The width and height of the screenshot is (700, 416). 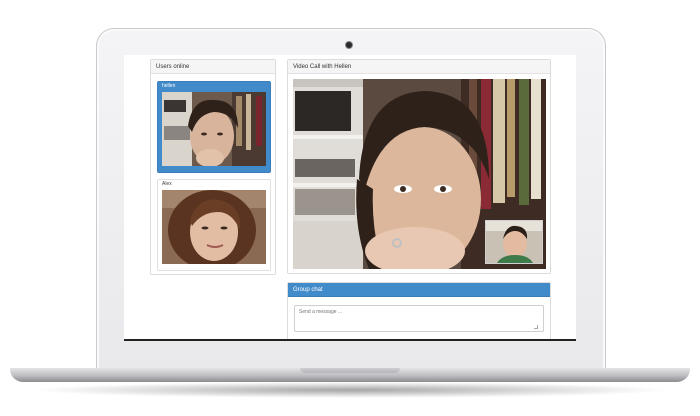 What do you see at coordinates (419, 318) in the screenshot?
I see `message-input` at bounding box center [419, 318].